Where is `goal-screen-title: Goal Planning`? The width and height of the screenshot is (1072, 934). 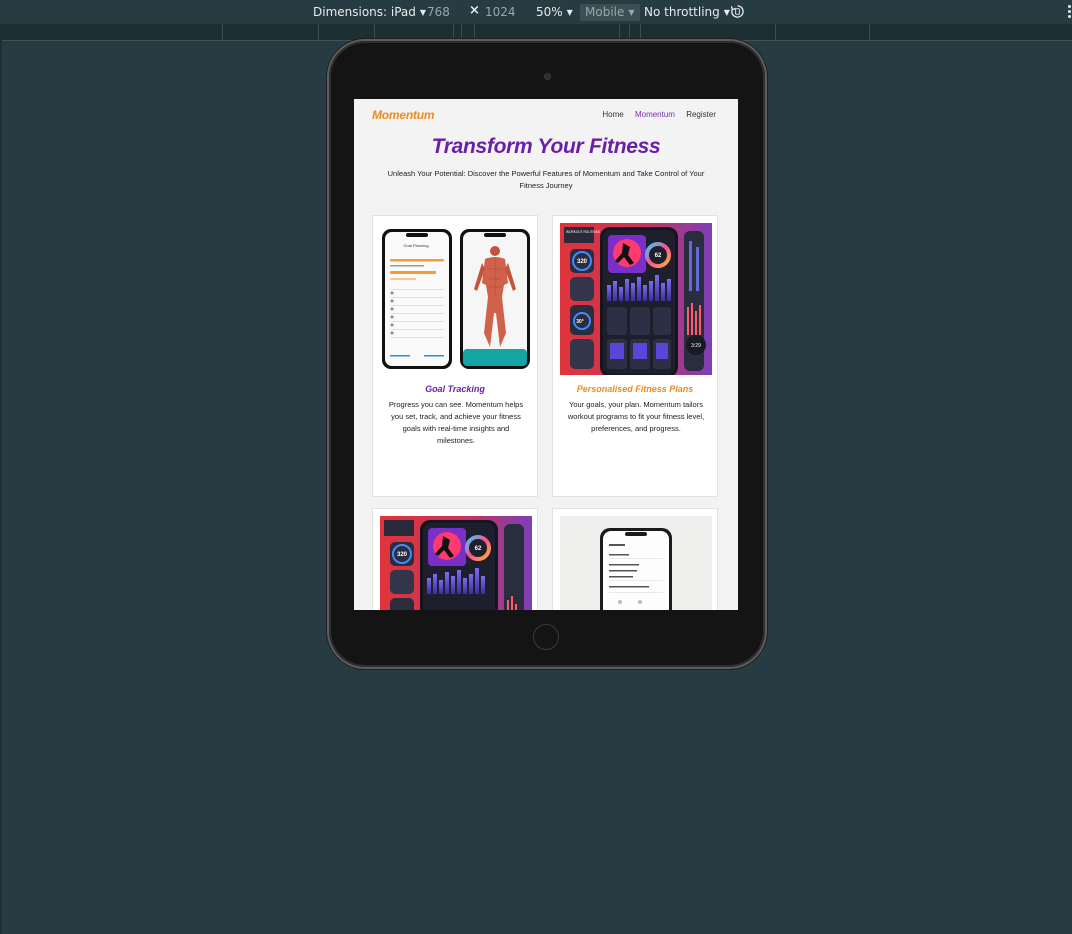
goal-screen-title: Goal Planning is located at coordinates (415, 245).